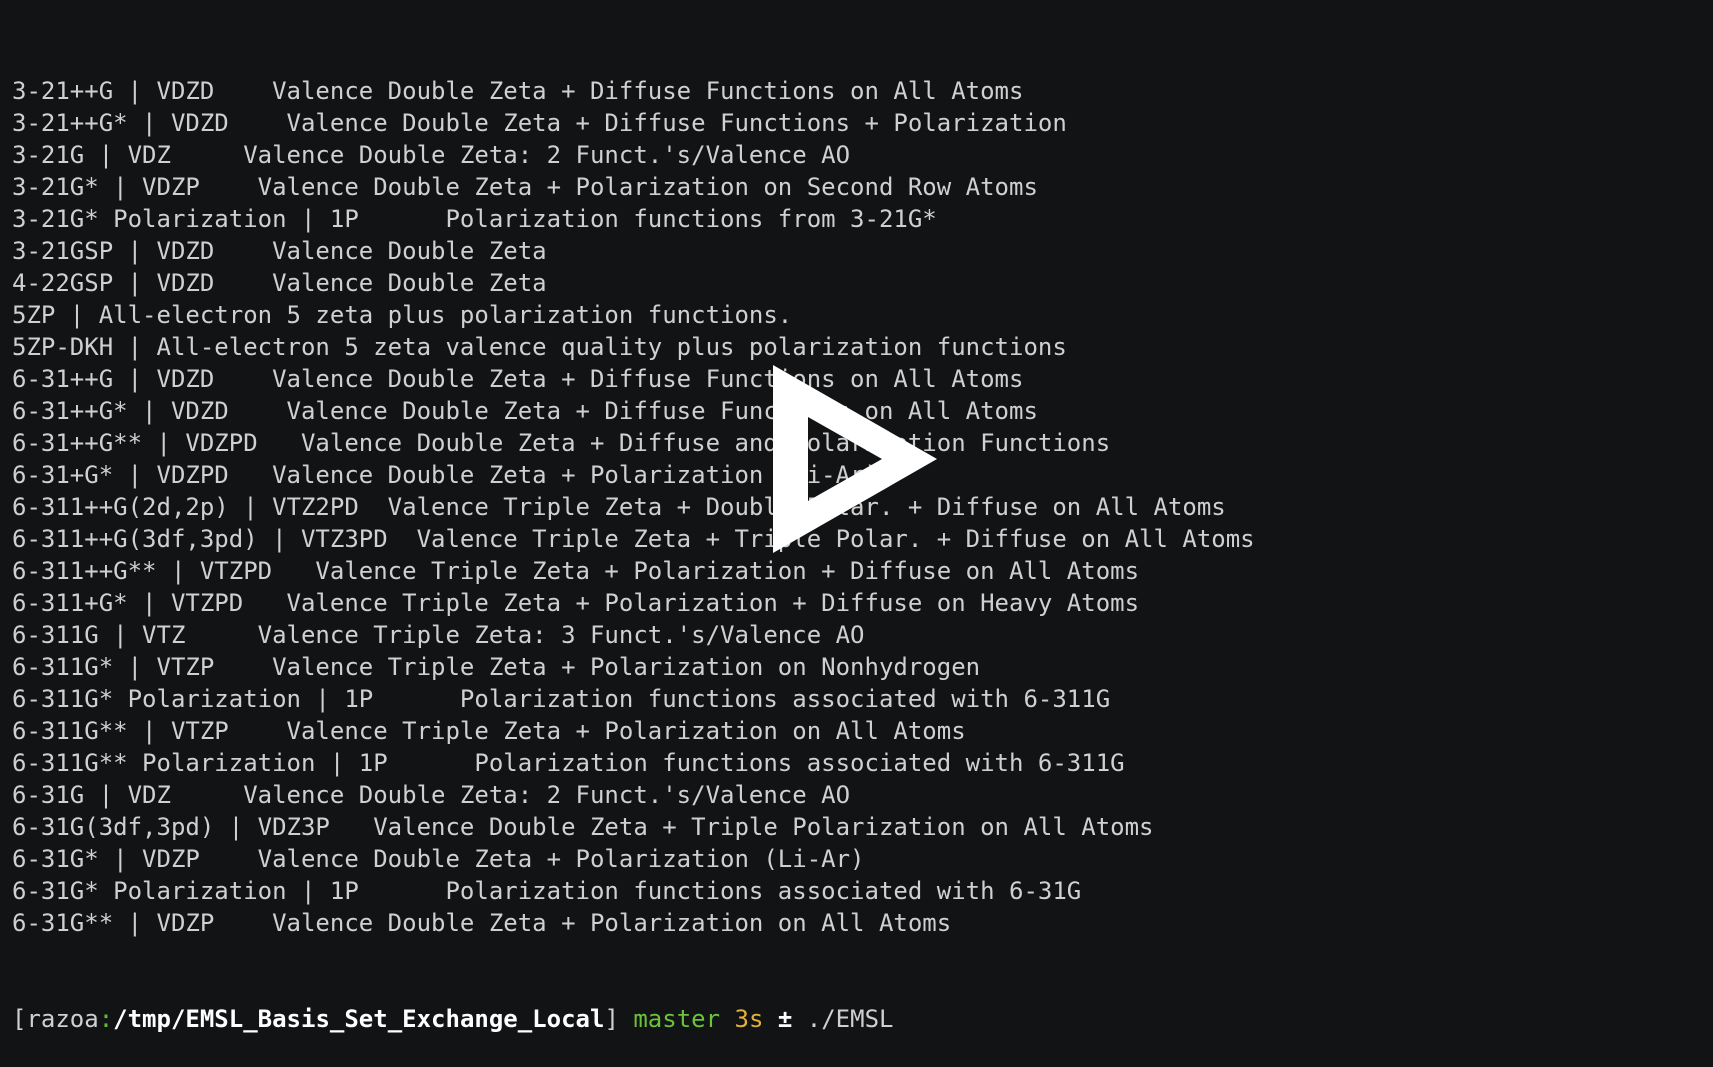 The image size is (1713, 1067). I want to click on play-button, so click(855, 459).